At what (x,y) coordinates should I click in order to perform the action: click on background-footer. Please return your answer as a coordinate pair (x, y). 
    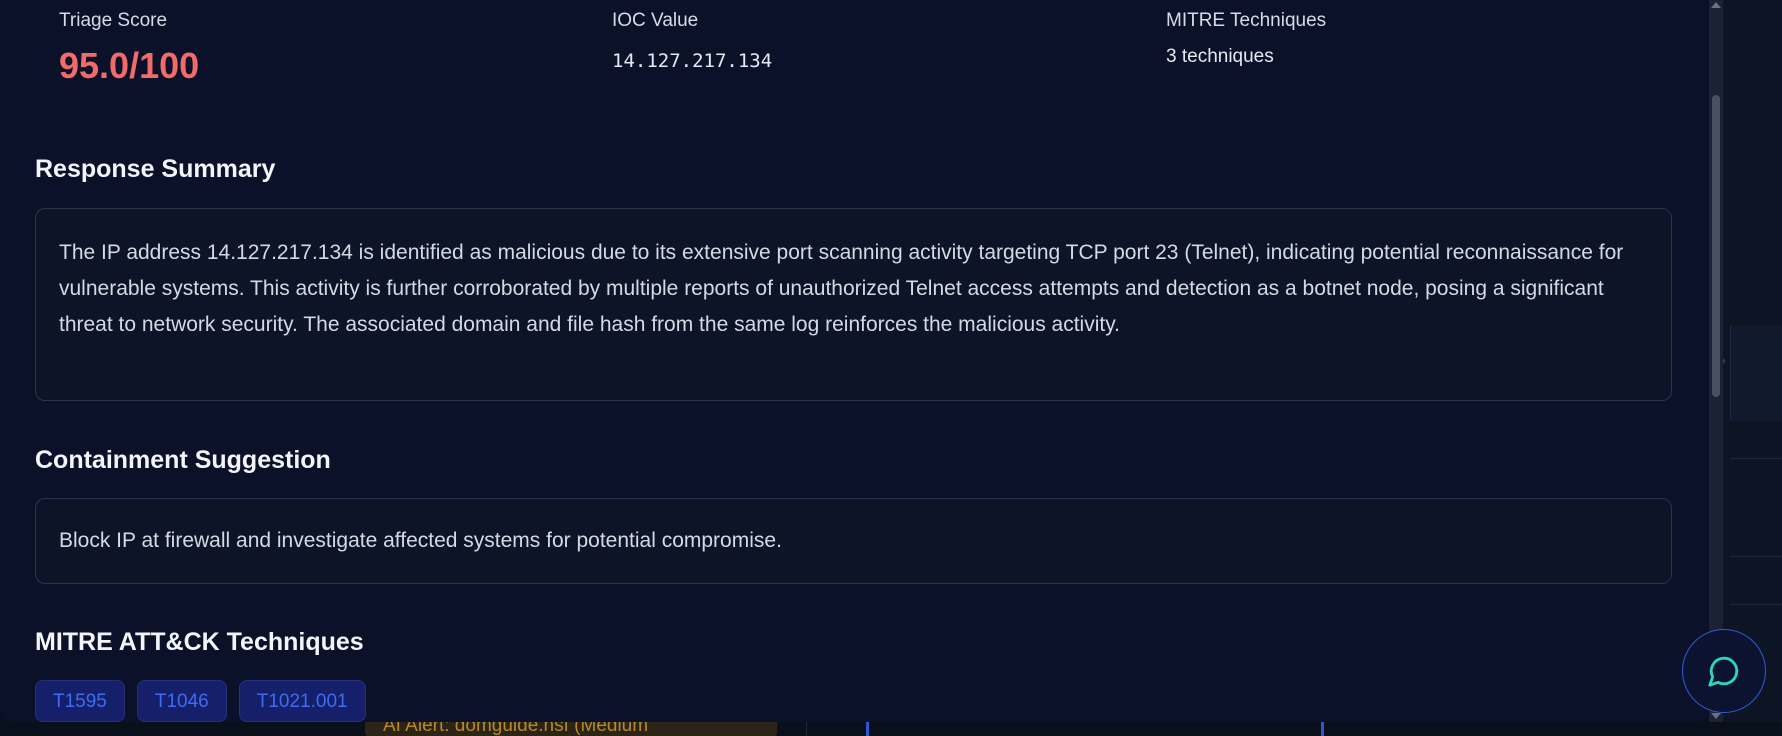
    Looking at the image, I should click on (891, 729).